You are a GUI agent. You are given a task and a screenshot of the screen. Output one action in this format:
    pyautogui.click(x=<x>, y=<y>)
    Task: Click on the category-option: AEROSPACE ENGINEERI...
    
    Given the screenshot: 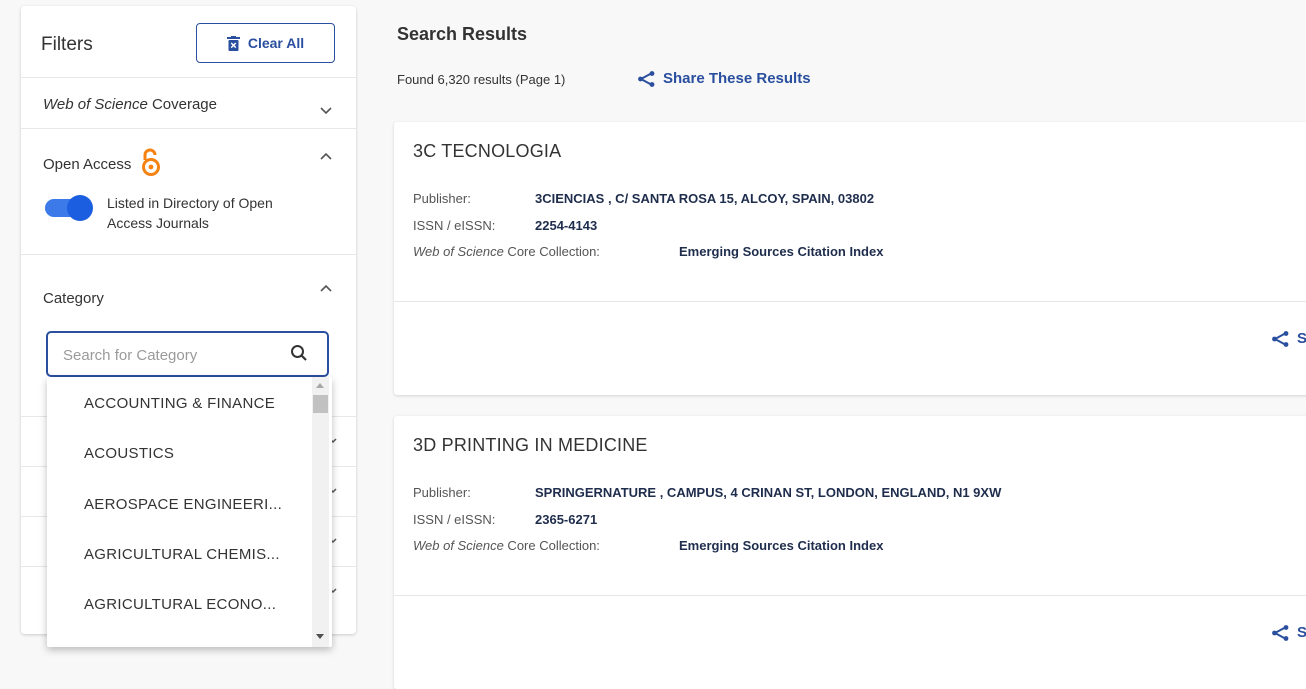 What is the action you would take?
    pyautogui.click(x=183, y=504)
    